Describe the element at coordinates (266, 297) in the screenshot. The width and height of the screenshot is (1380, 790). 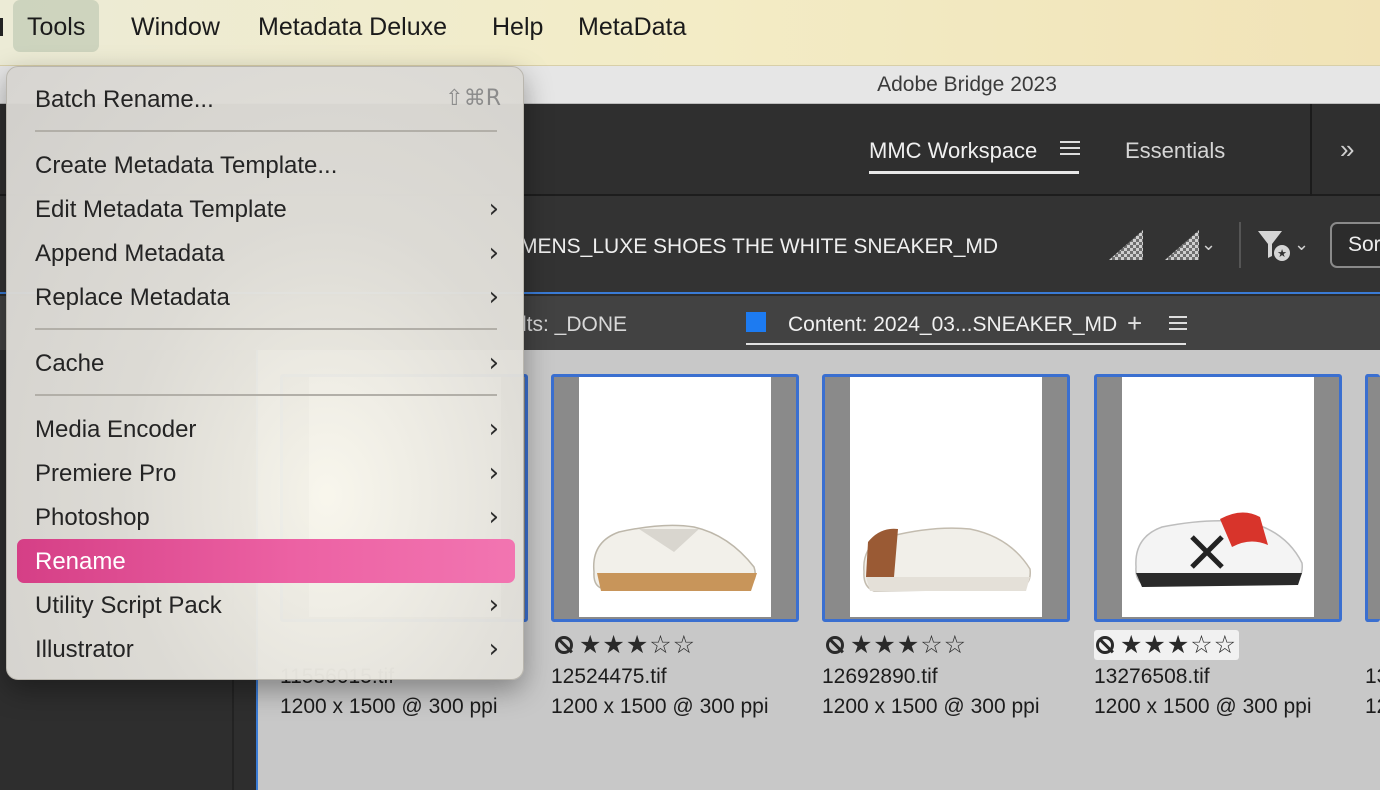
I see `menu-item-replace-metadata: Replace Metadata ›` at that location.